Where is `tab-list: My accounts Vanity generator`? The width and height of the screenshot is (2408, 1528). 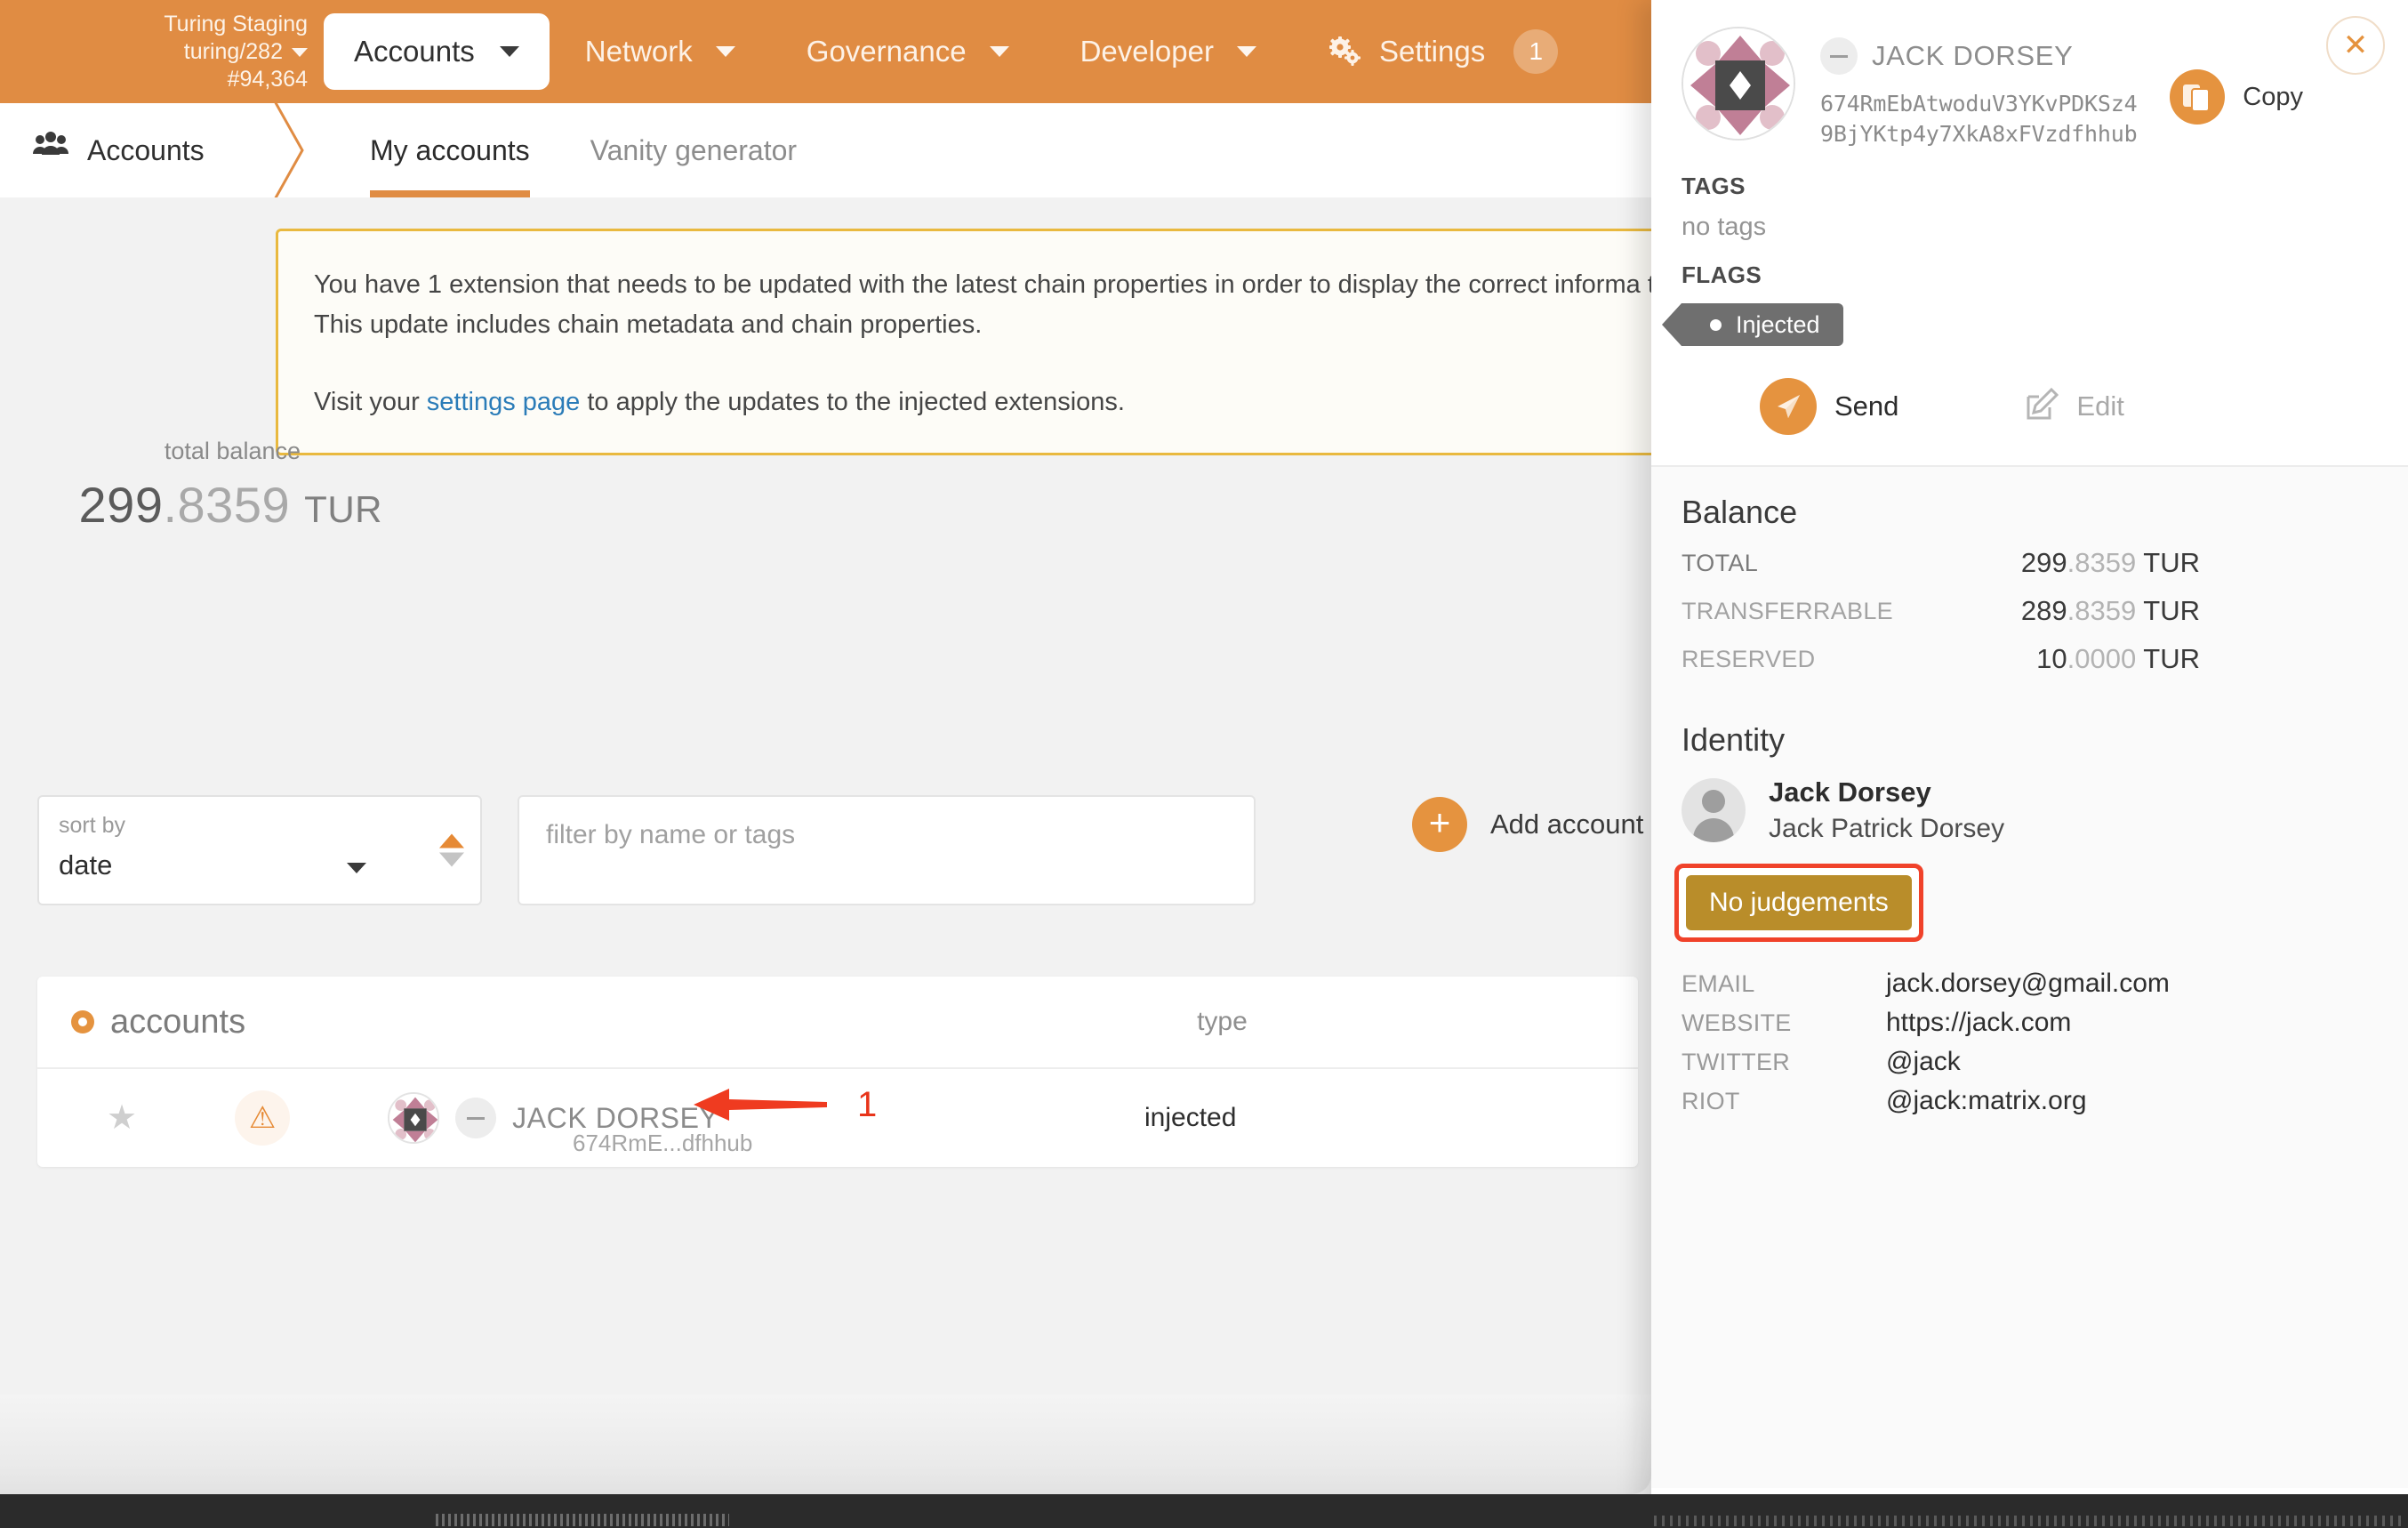
tab-list: My accounts Vanity generator is located at coordinates (583, 150).